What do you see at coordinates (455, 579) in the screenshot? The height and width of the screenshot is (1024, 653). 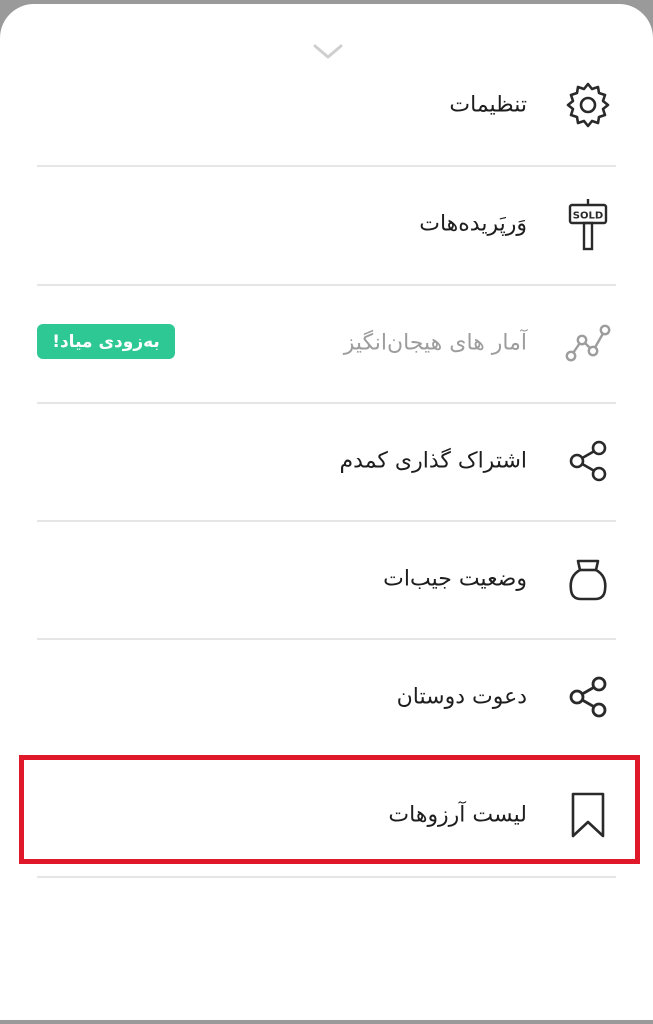 I see `menu-item-label: وضعیت جیب‌ات` at bounding box center [455, 579].